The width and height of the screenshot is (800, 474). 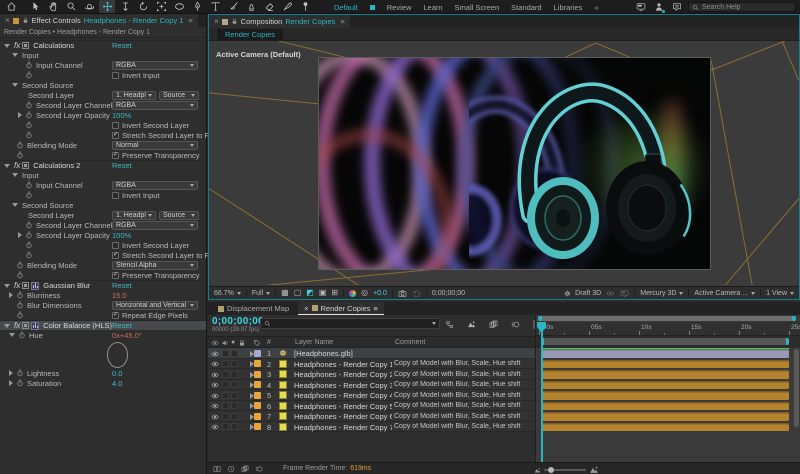 What do you see at coordinates (197, 6) in the screenshot?
I see `tool-pen-icon` at bounding box center [197, 6].